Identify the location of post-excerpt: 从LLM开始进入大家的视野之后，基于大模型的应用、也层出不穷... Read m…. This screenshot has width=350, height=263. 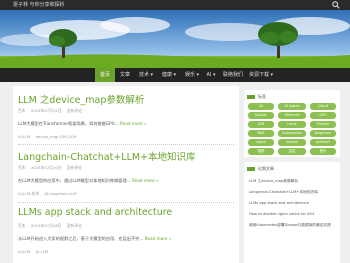
(94, 239).